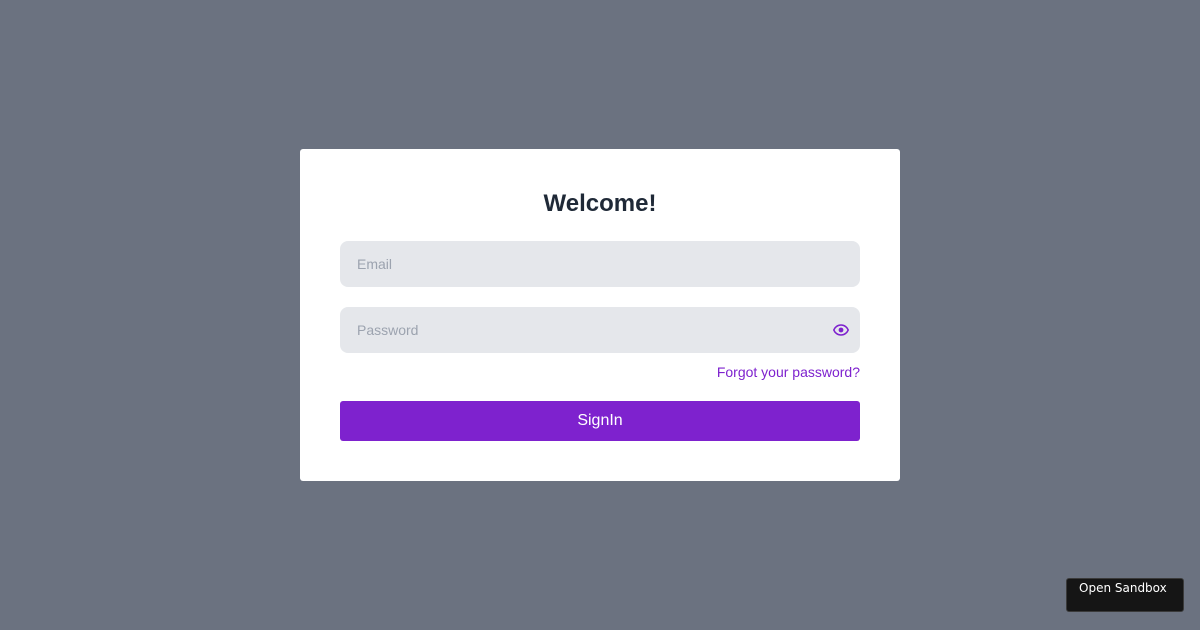  Describe the element at coordinates (600, 203) in the screenshot. I see `page-title: Welcome!` at that location.